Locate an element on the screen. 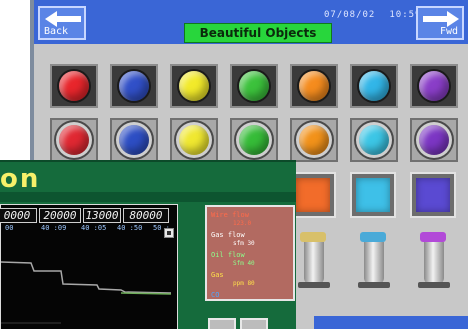 The image size is (468, 329). hmi-footer-bar is located at coordinates (391, 322).